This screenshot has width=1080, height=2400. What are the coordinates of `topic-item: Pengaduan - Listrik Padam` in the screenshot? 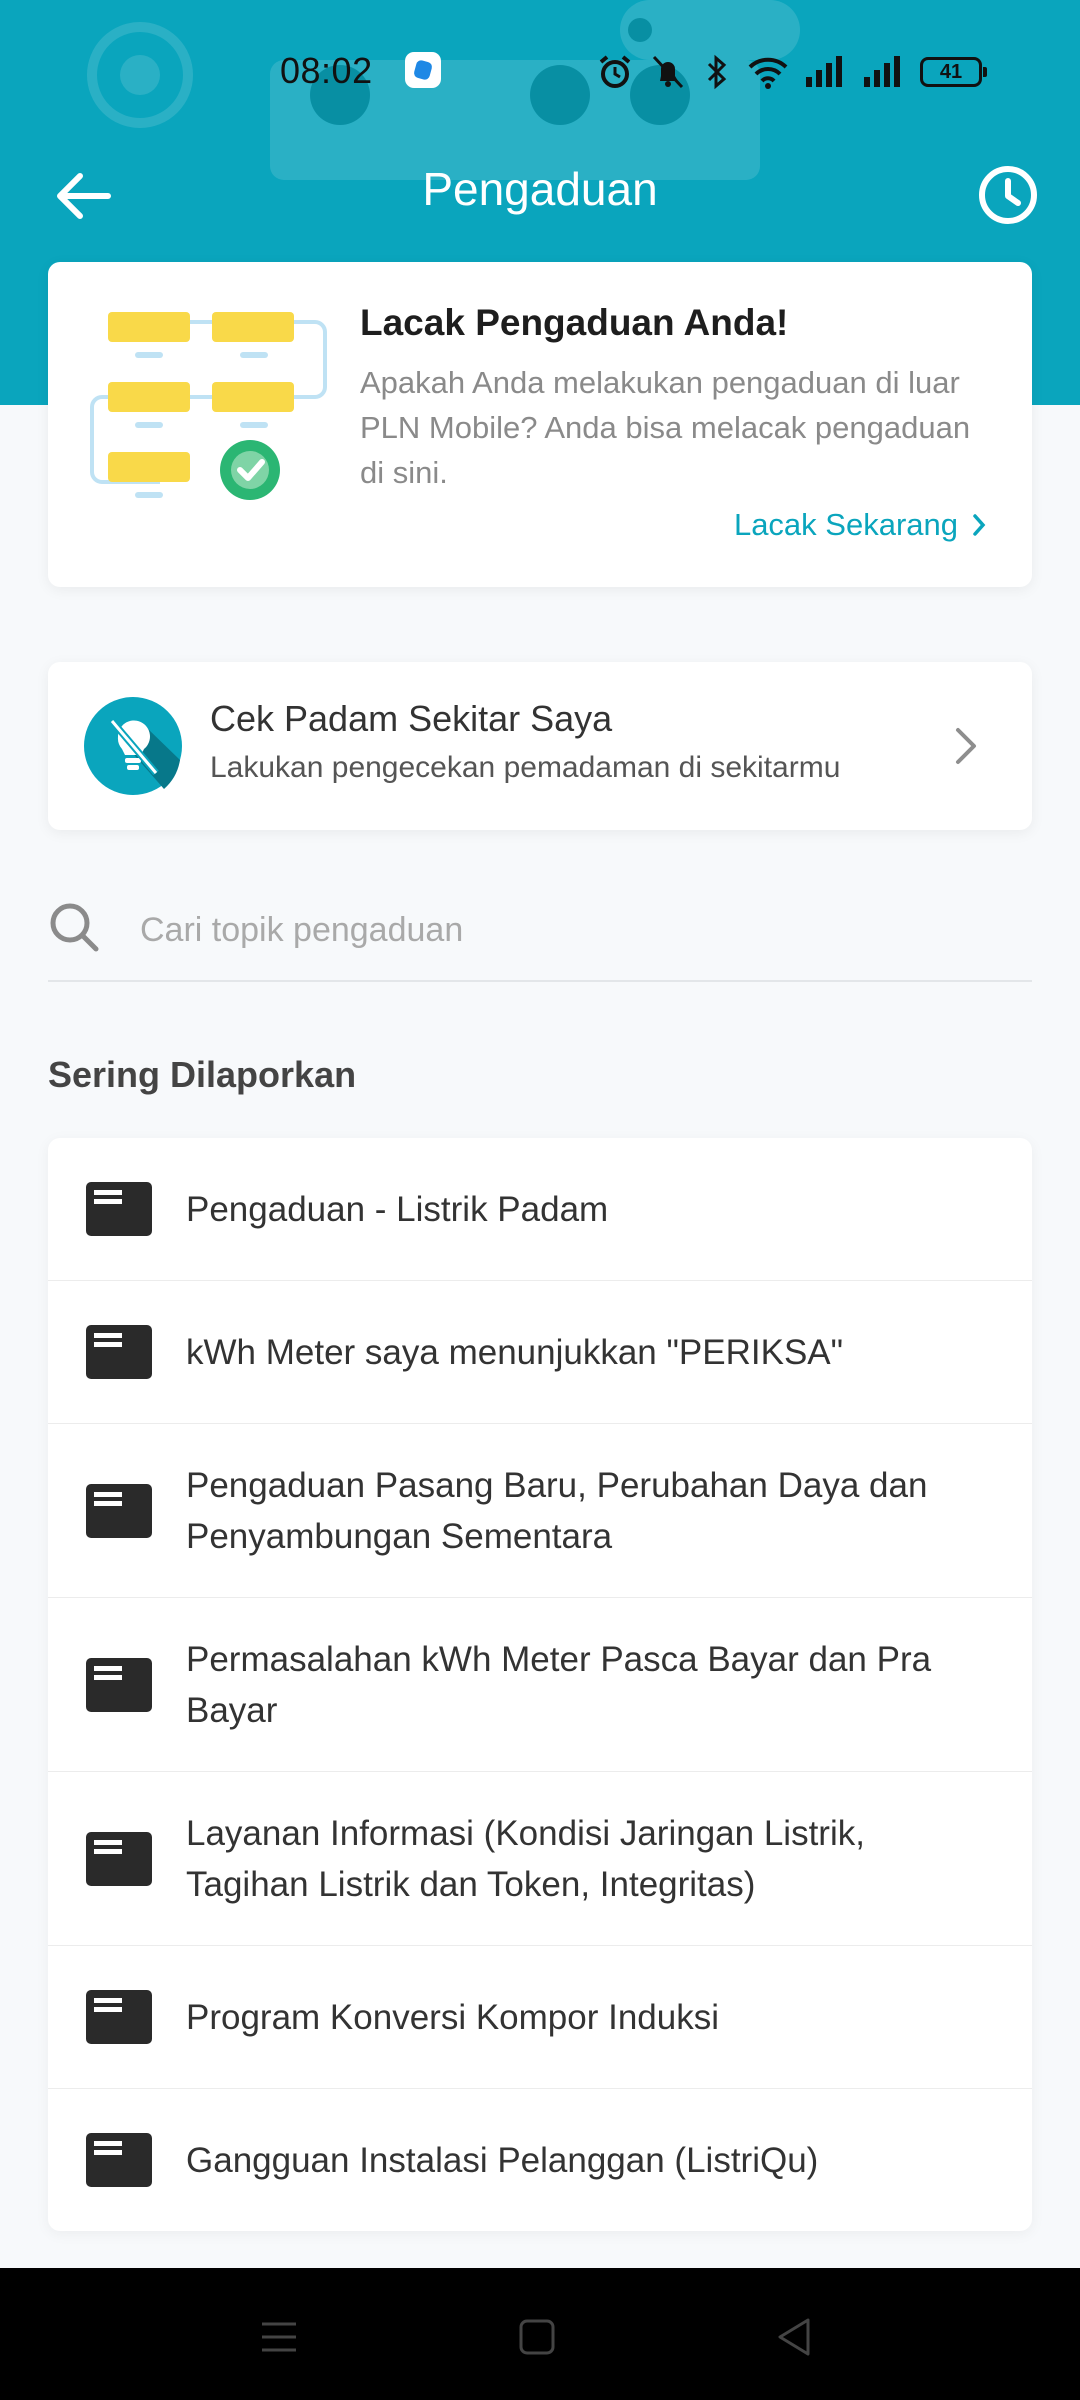 It's located at (540, 1209).